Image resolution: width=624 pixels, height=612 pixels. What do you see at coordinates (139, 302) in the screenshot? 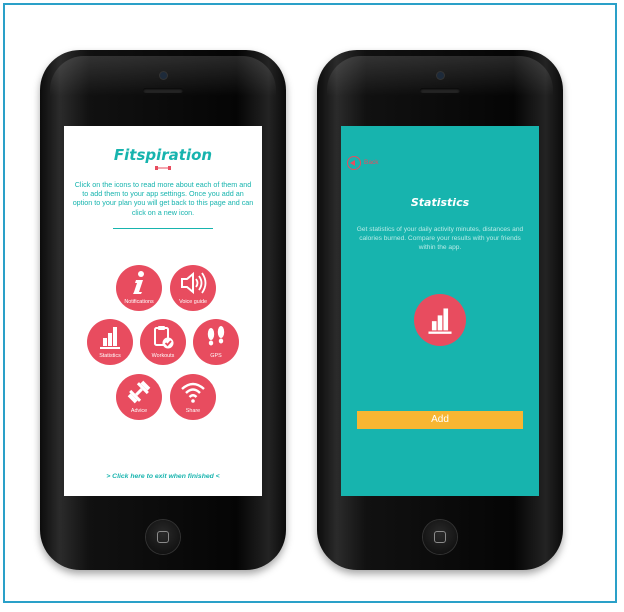
I see `notifications-label: Notifications` at bounding box center [139, 302].